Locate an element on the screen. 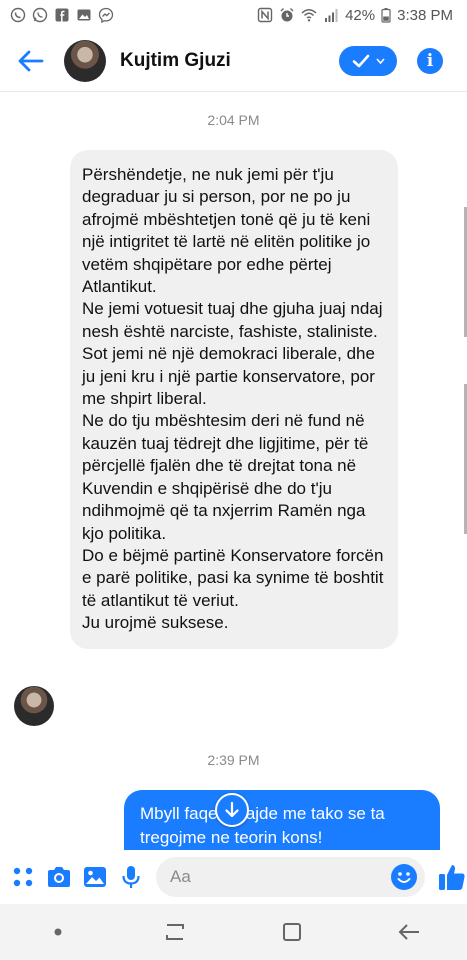 Image resolution: width=467 pixels, height=960 pixels. microphone-icon is located at coordinates (131, 877).